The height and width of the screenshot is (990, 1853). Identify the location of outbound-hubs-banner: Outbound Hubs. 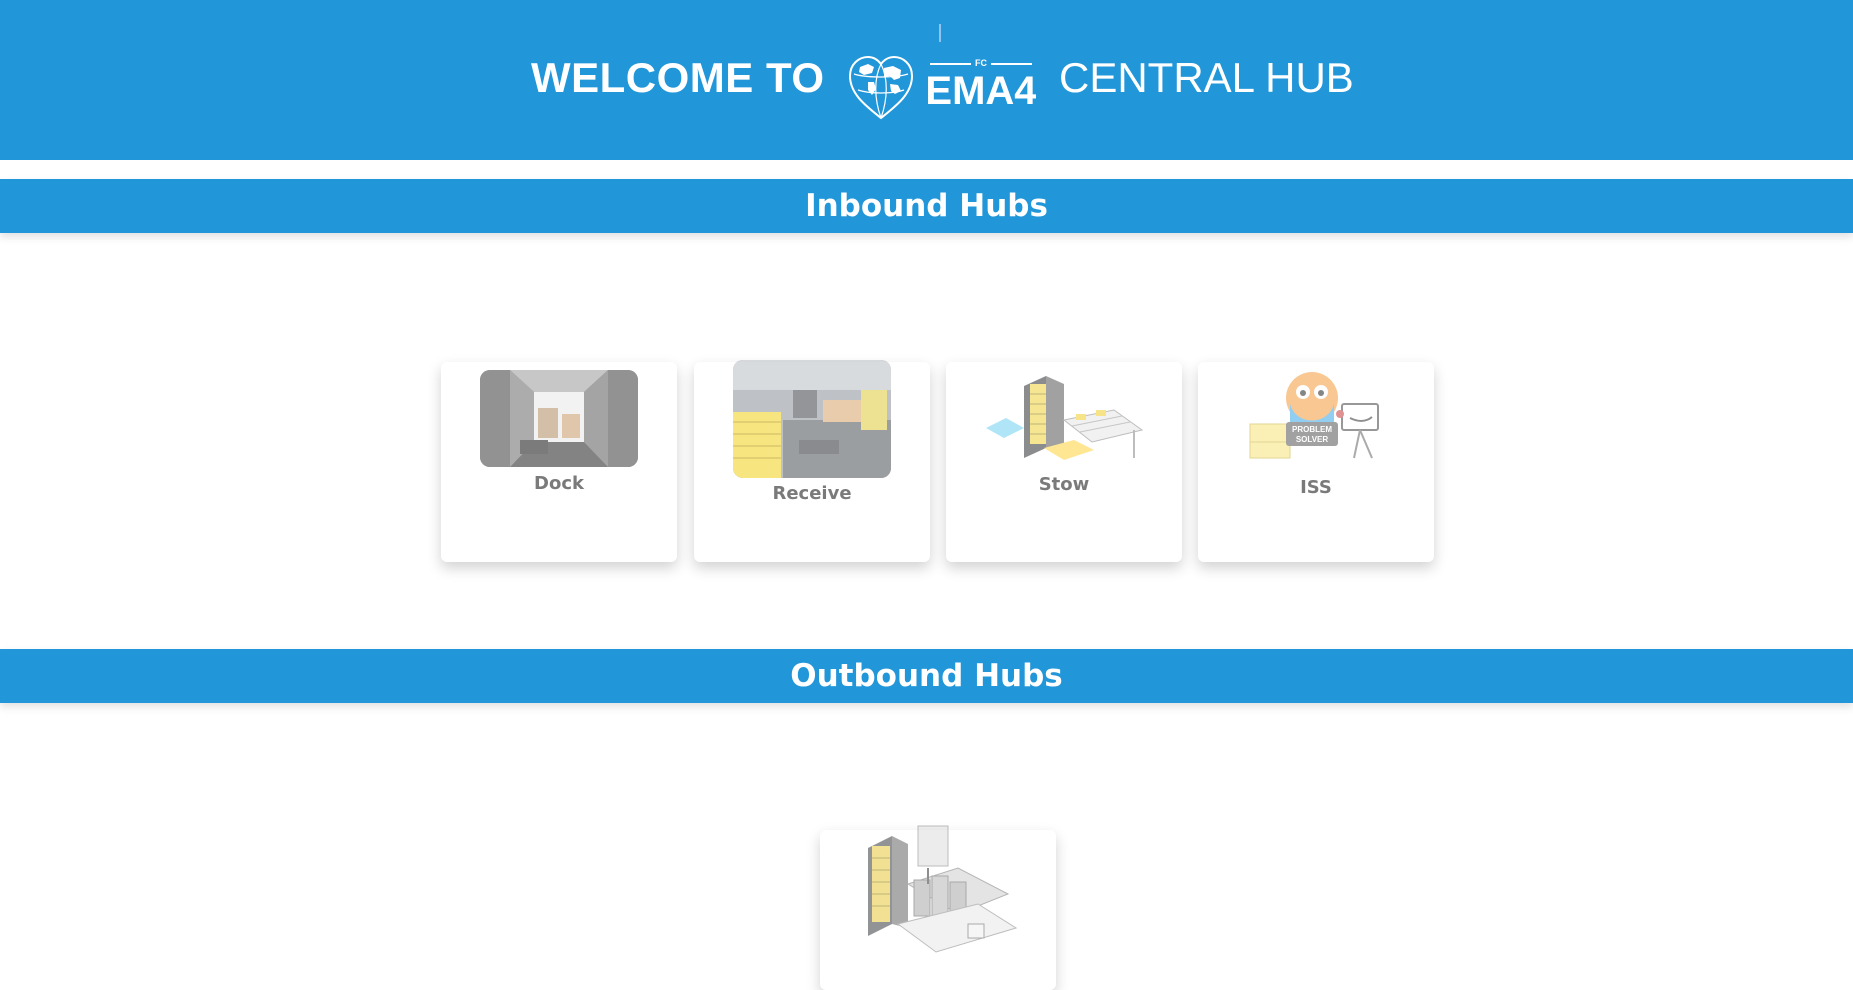
(926, 676).